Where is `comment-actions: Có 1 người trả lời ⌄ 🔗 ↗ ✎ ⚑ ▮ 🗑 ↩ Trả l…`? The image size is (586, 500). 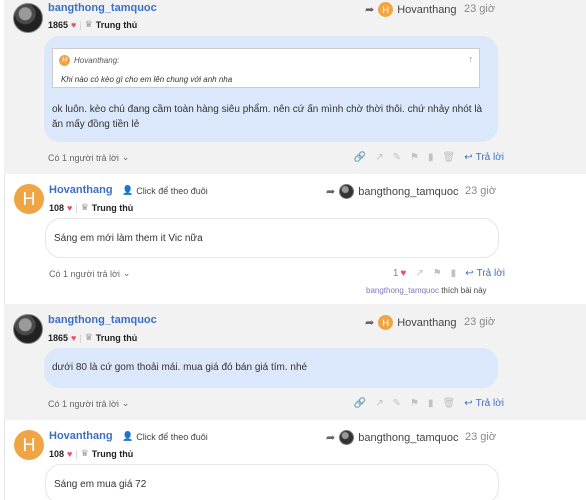
comment-actions: Có 1 người trả lời ⌄ 🔗 ↗ ✎ ⚑ ▮ 🗑 ↩ Trả l… is located at coordinates (276, 157).